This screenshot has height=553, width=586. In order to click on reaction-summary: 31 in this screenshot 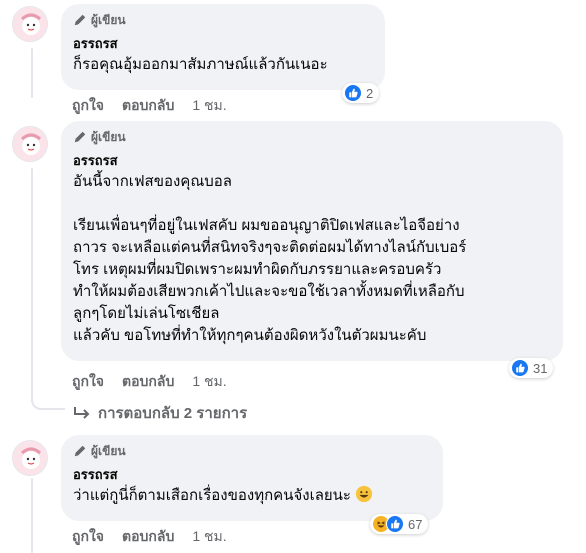, I will do `click(531, 368)`.